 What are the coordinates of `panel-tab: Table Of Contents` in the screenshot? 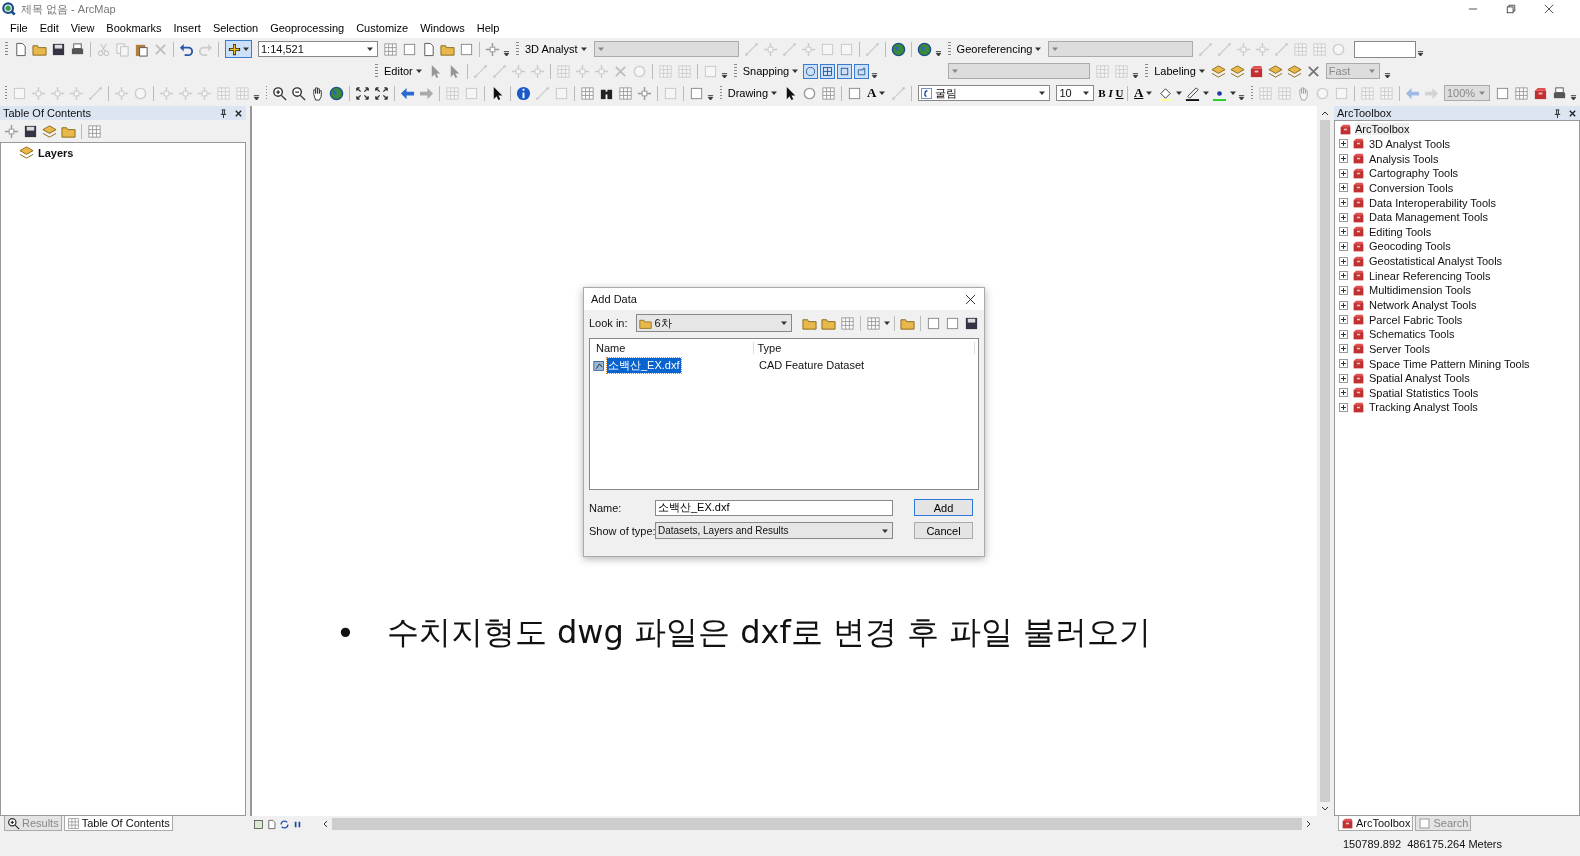 It's located at (118, 823).